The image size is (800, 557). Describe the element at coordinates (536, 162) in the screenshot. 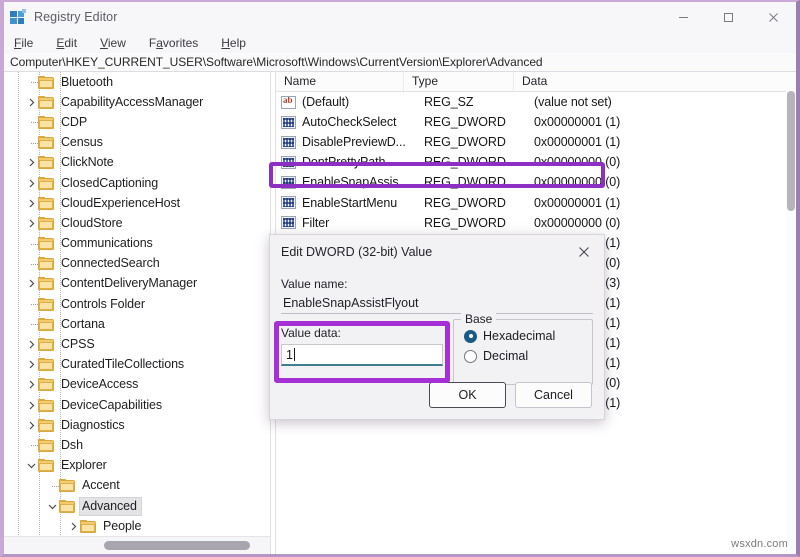

I see `table-row: DontPrettyPath REG_DWORD 0x00000000 (0)` at that location.